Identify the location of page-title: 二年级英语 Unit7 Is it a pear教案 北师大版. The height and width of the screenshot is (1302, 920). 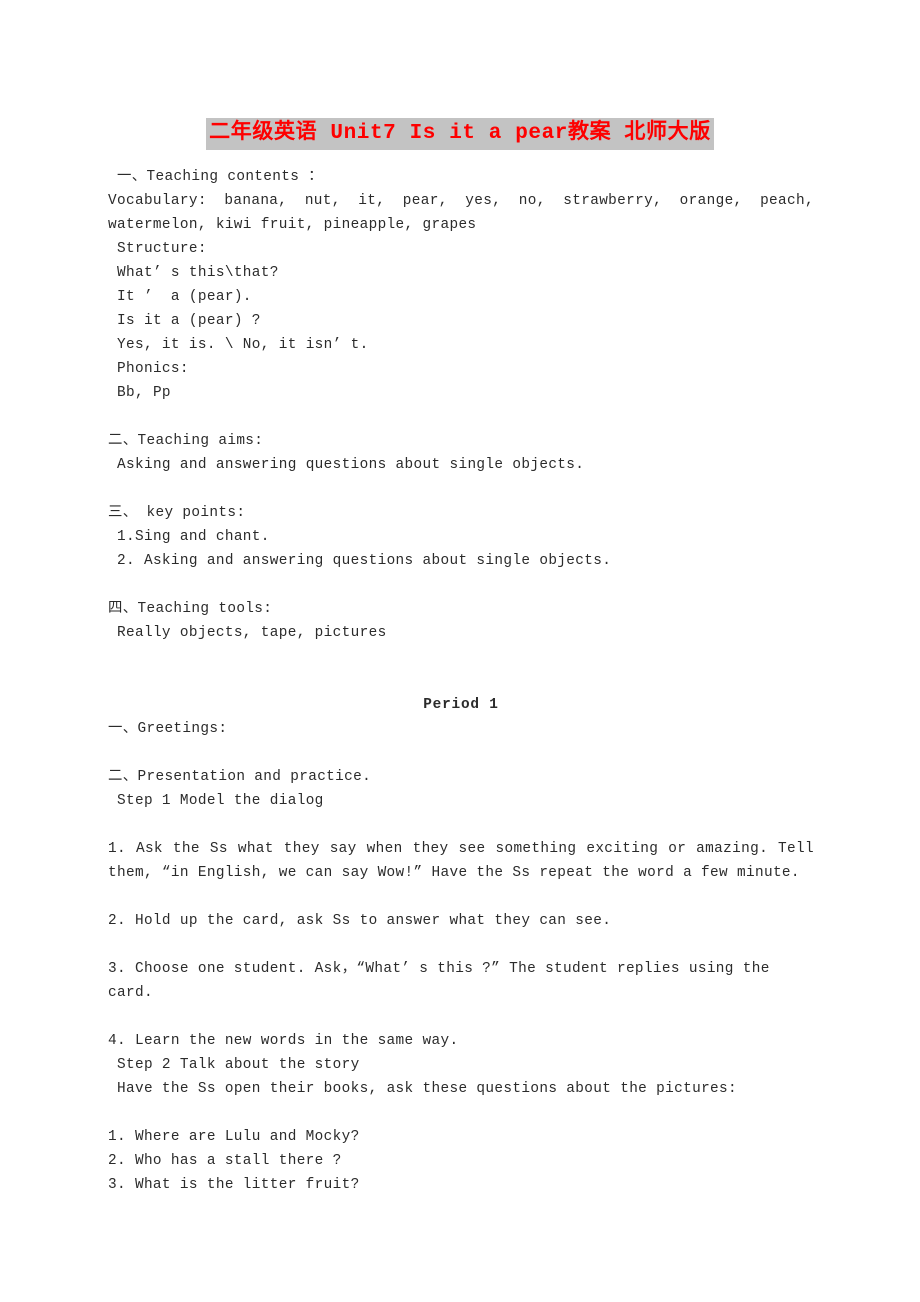
(460, 134).